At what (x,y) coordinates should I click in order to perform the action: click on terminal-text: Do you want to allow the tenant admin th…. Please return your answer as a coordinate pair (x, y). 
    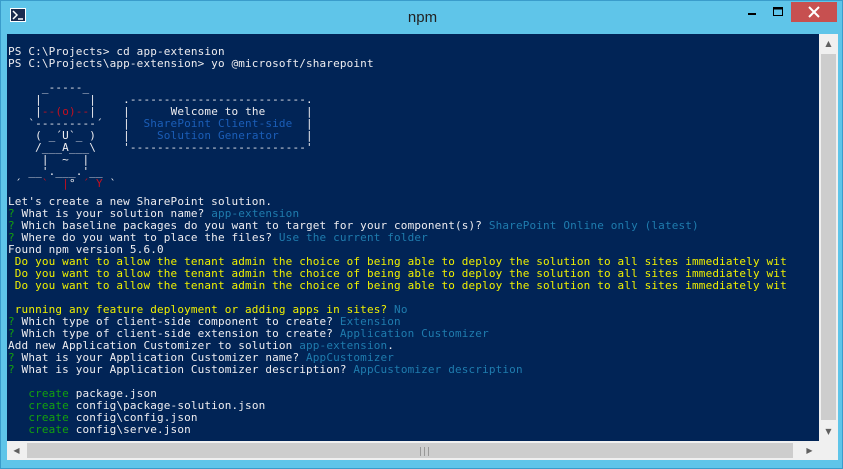
    Looking at the image, I should click on (397, 285).